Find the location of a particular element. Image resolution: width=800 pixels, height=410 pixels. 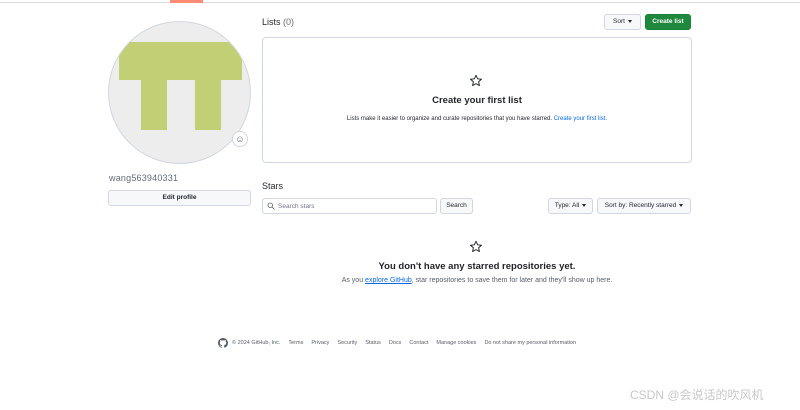

active-tab-underline is located at coordinates (186, 1).